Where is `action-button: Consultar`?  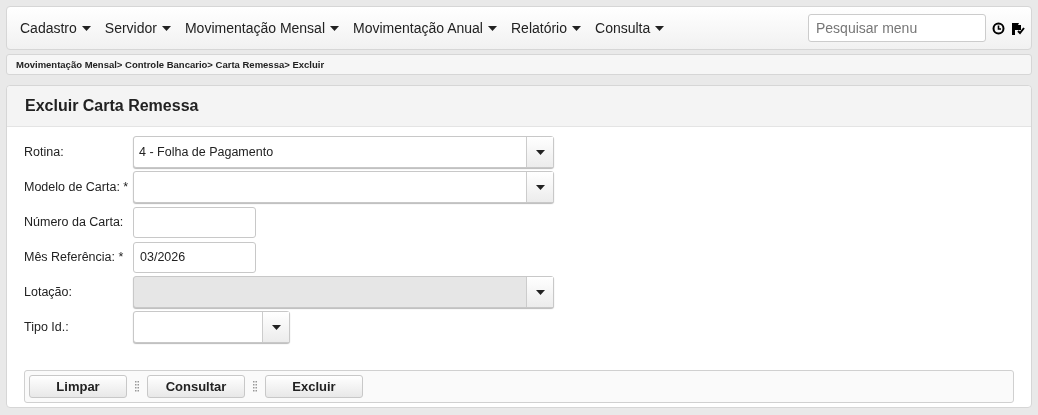 action-button: Consultar is located at coordinates (196, 386).